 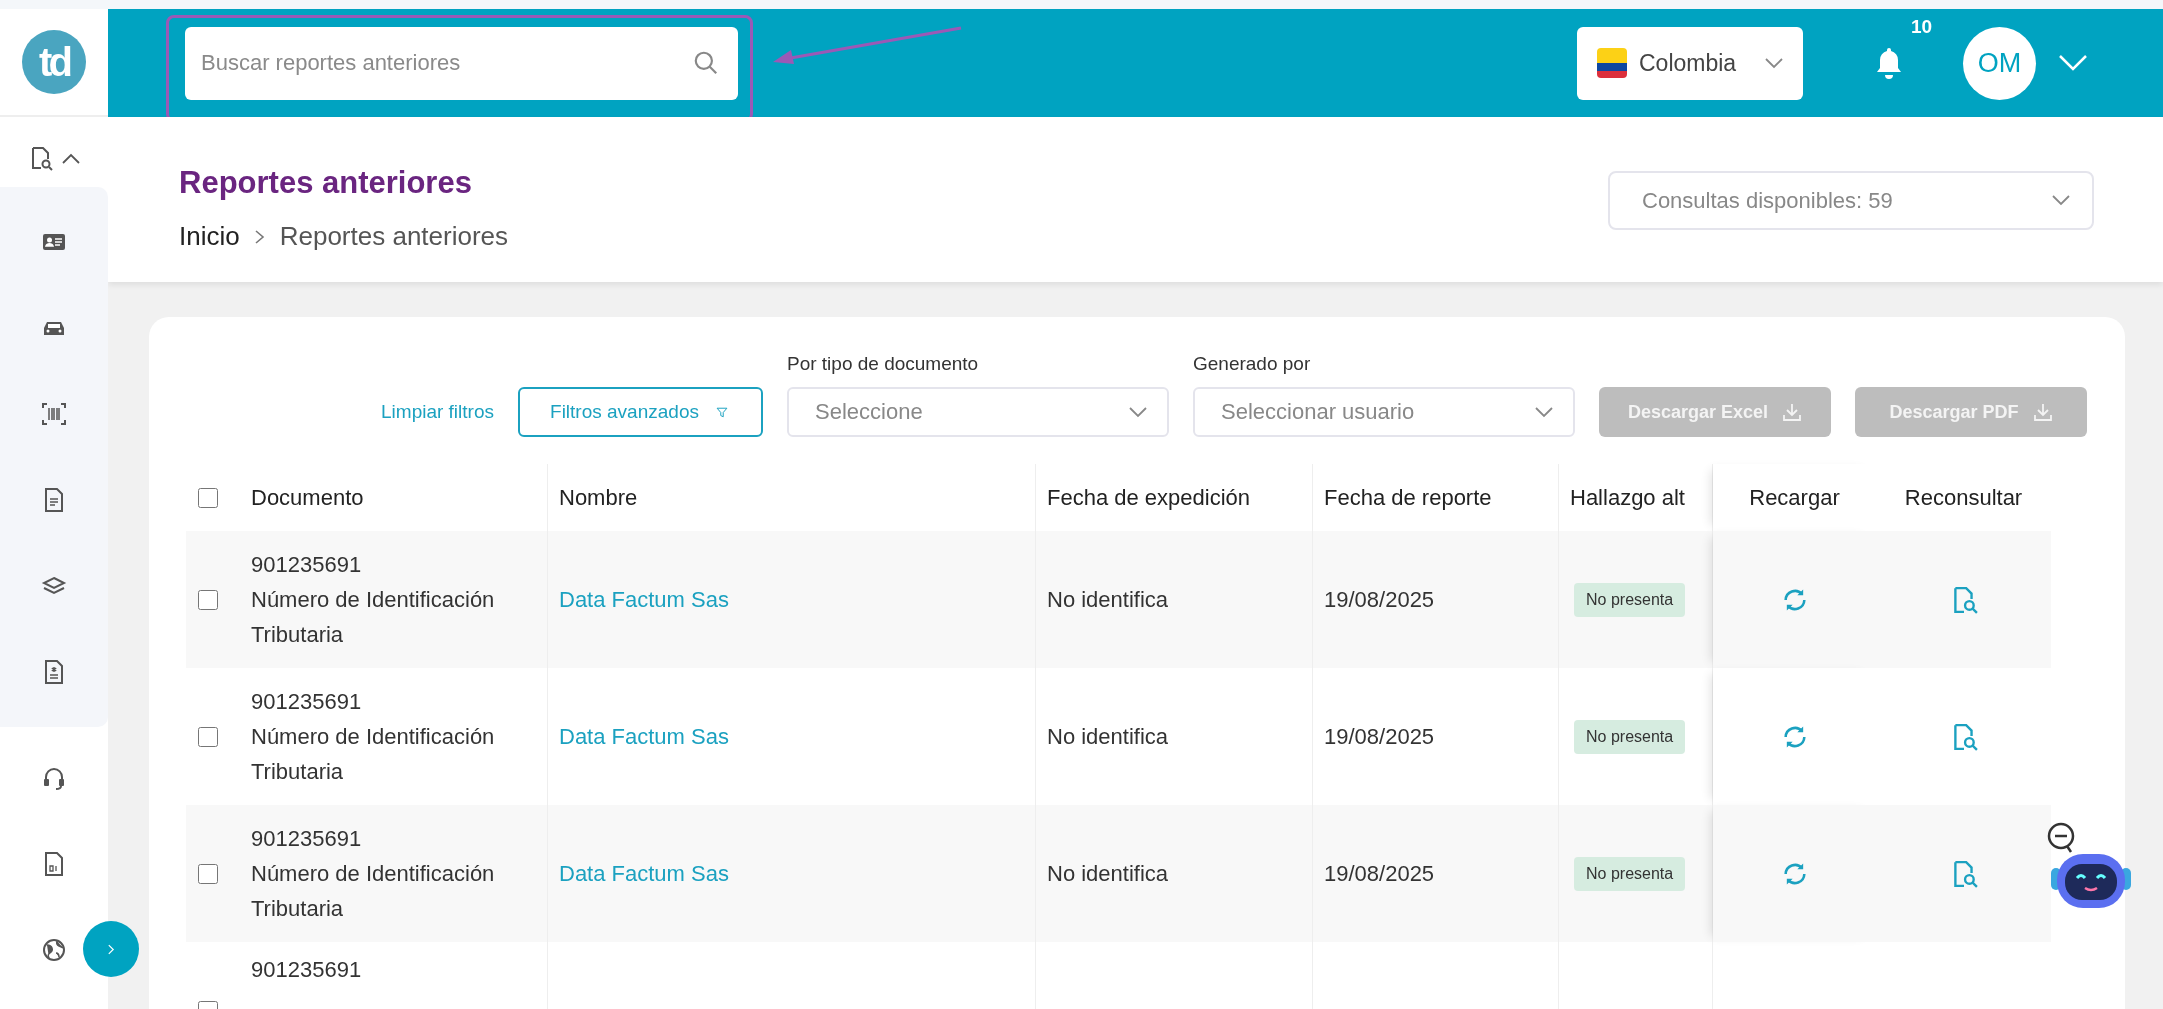 What do you see at coordinates (1384, 412) in the screenshot?
I see `dropdown-field: Seleccionar usuario` at bounding box center [1384, 412].